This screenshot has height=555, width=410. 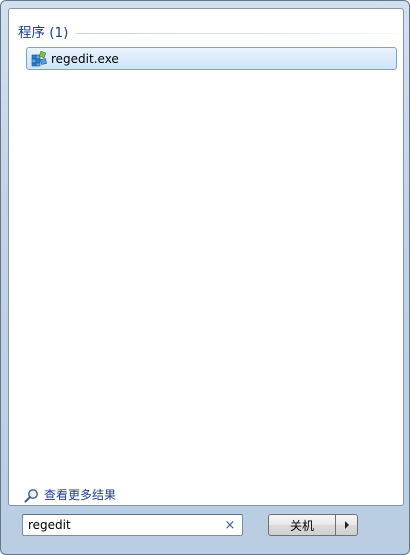 What do you see at coordinates (85, 58) in the screenshot?
I see `result-item-label: regedit.exe` at bounding box center [85, 58].